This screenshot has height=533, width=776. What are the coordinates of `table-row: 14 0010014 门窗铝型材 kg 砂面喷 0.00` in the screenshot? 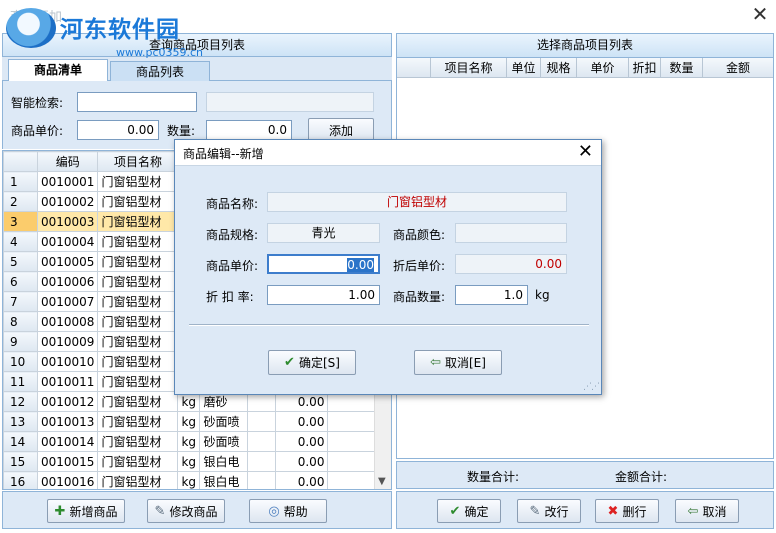 It's located at (192, 441).